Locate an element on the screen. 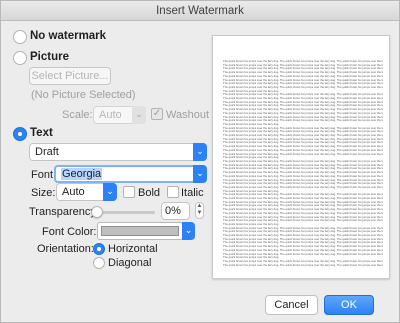 Image resolution: width=400 pixels, height=323 pixels. font-label: Font: is located at coordinates (44, 175).